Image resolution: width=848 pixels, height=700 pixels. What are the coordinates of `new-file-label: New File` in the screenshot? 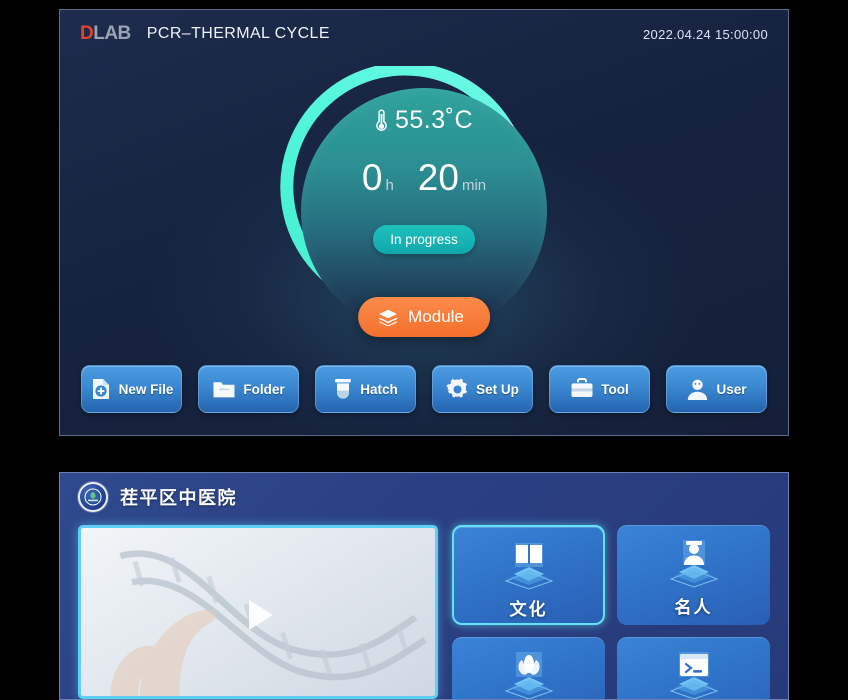 It's located at (146, 389).